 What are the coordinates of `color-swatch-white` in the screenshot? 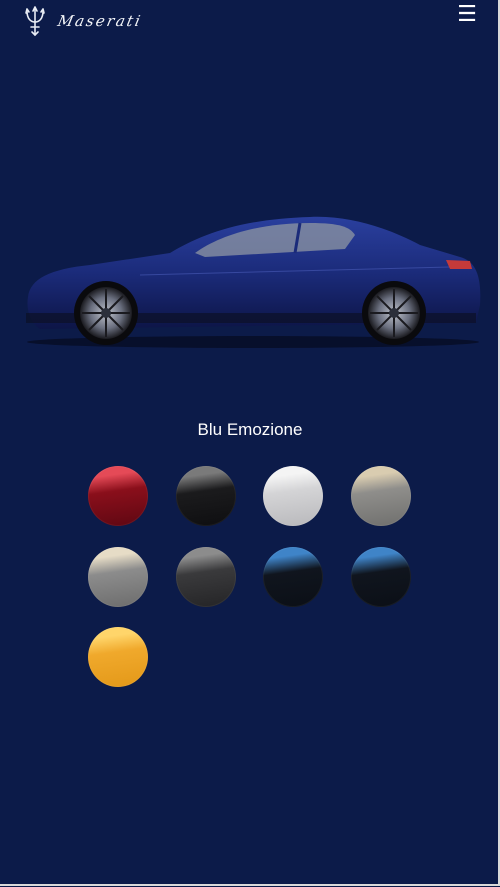 It's located at (293, 496).